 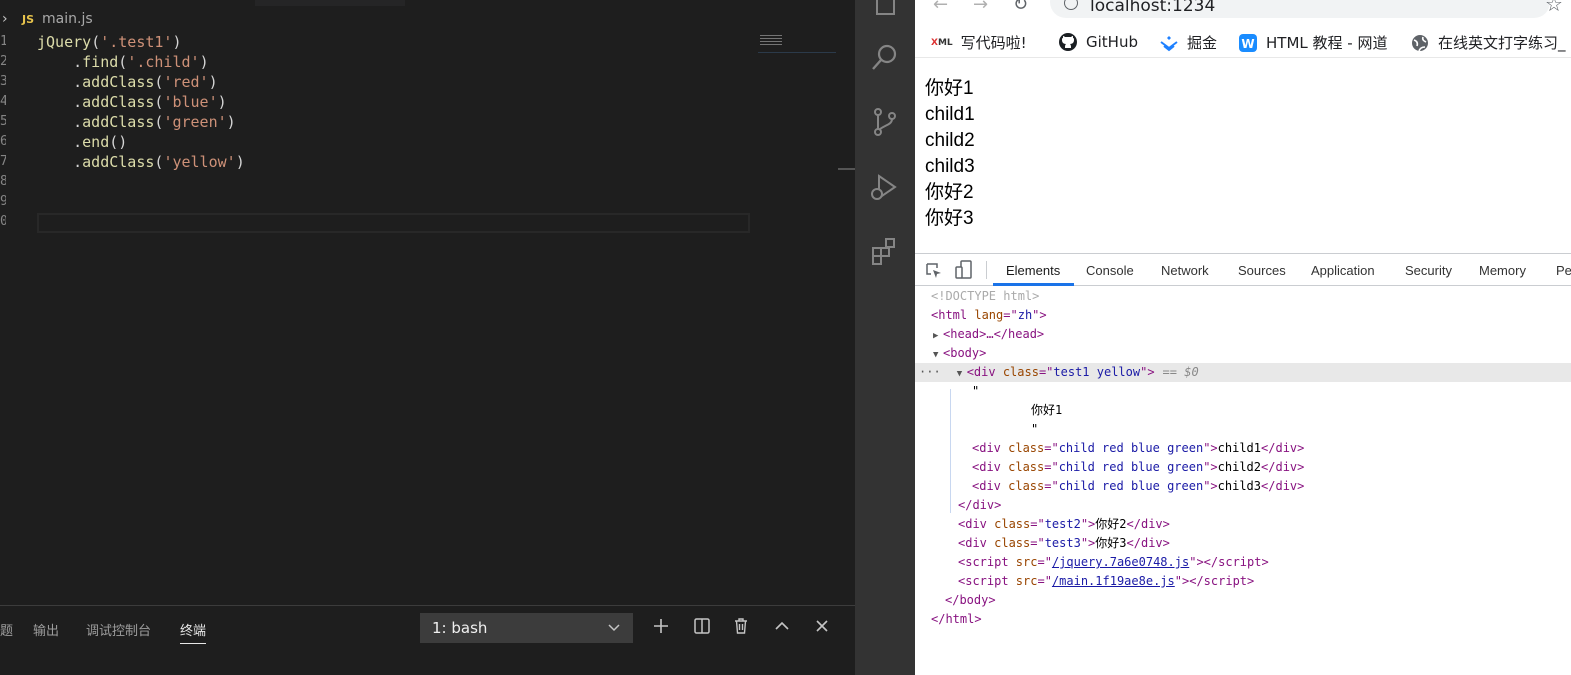 What do you see at coordinates (141, 162) in the screenshot?
I see `code-line: .addClass('yellow')` at bounding box center [141, 162].